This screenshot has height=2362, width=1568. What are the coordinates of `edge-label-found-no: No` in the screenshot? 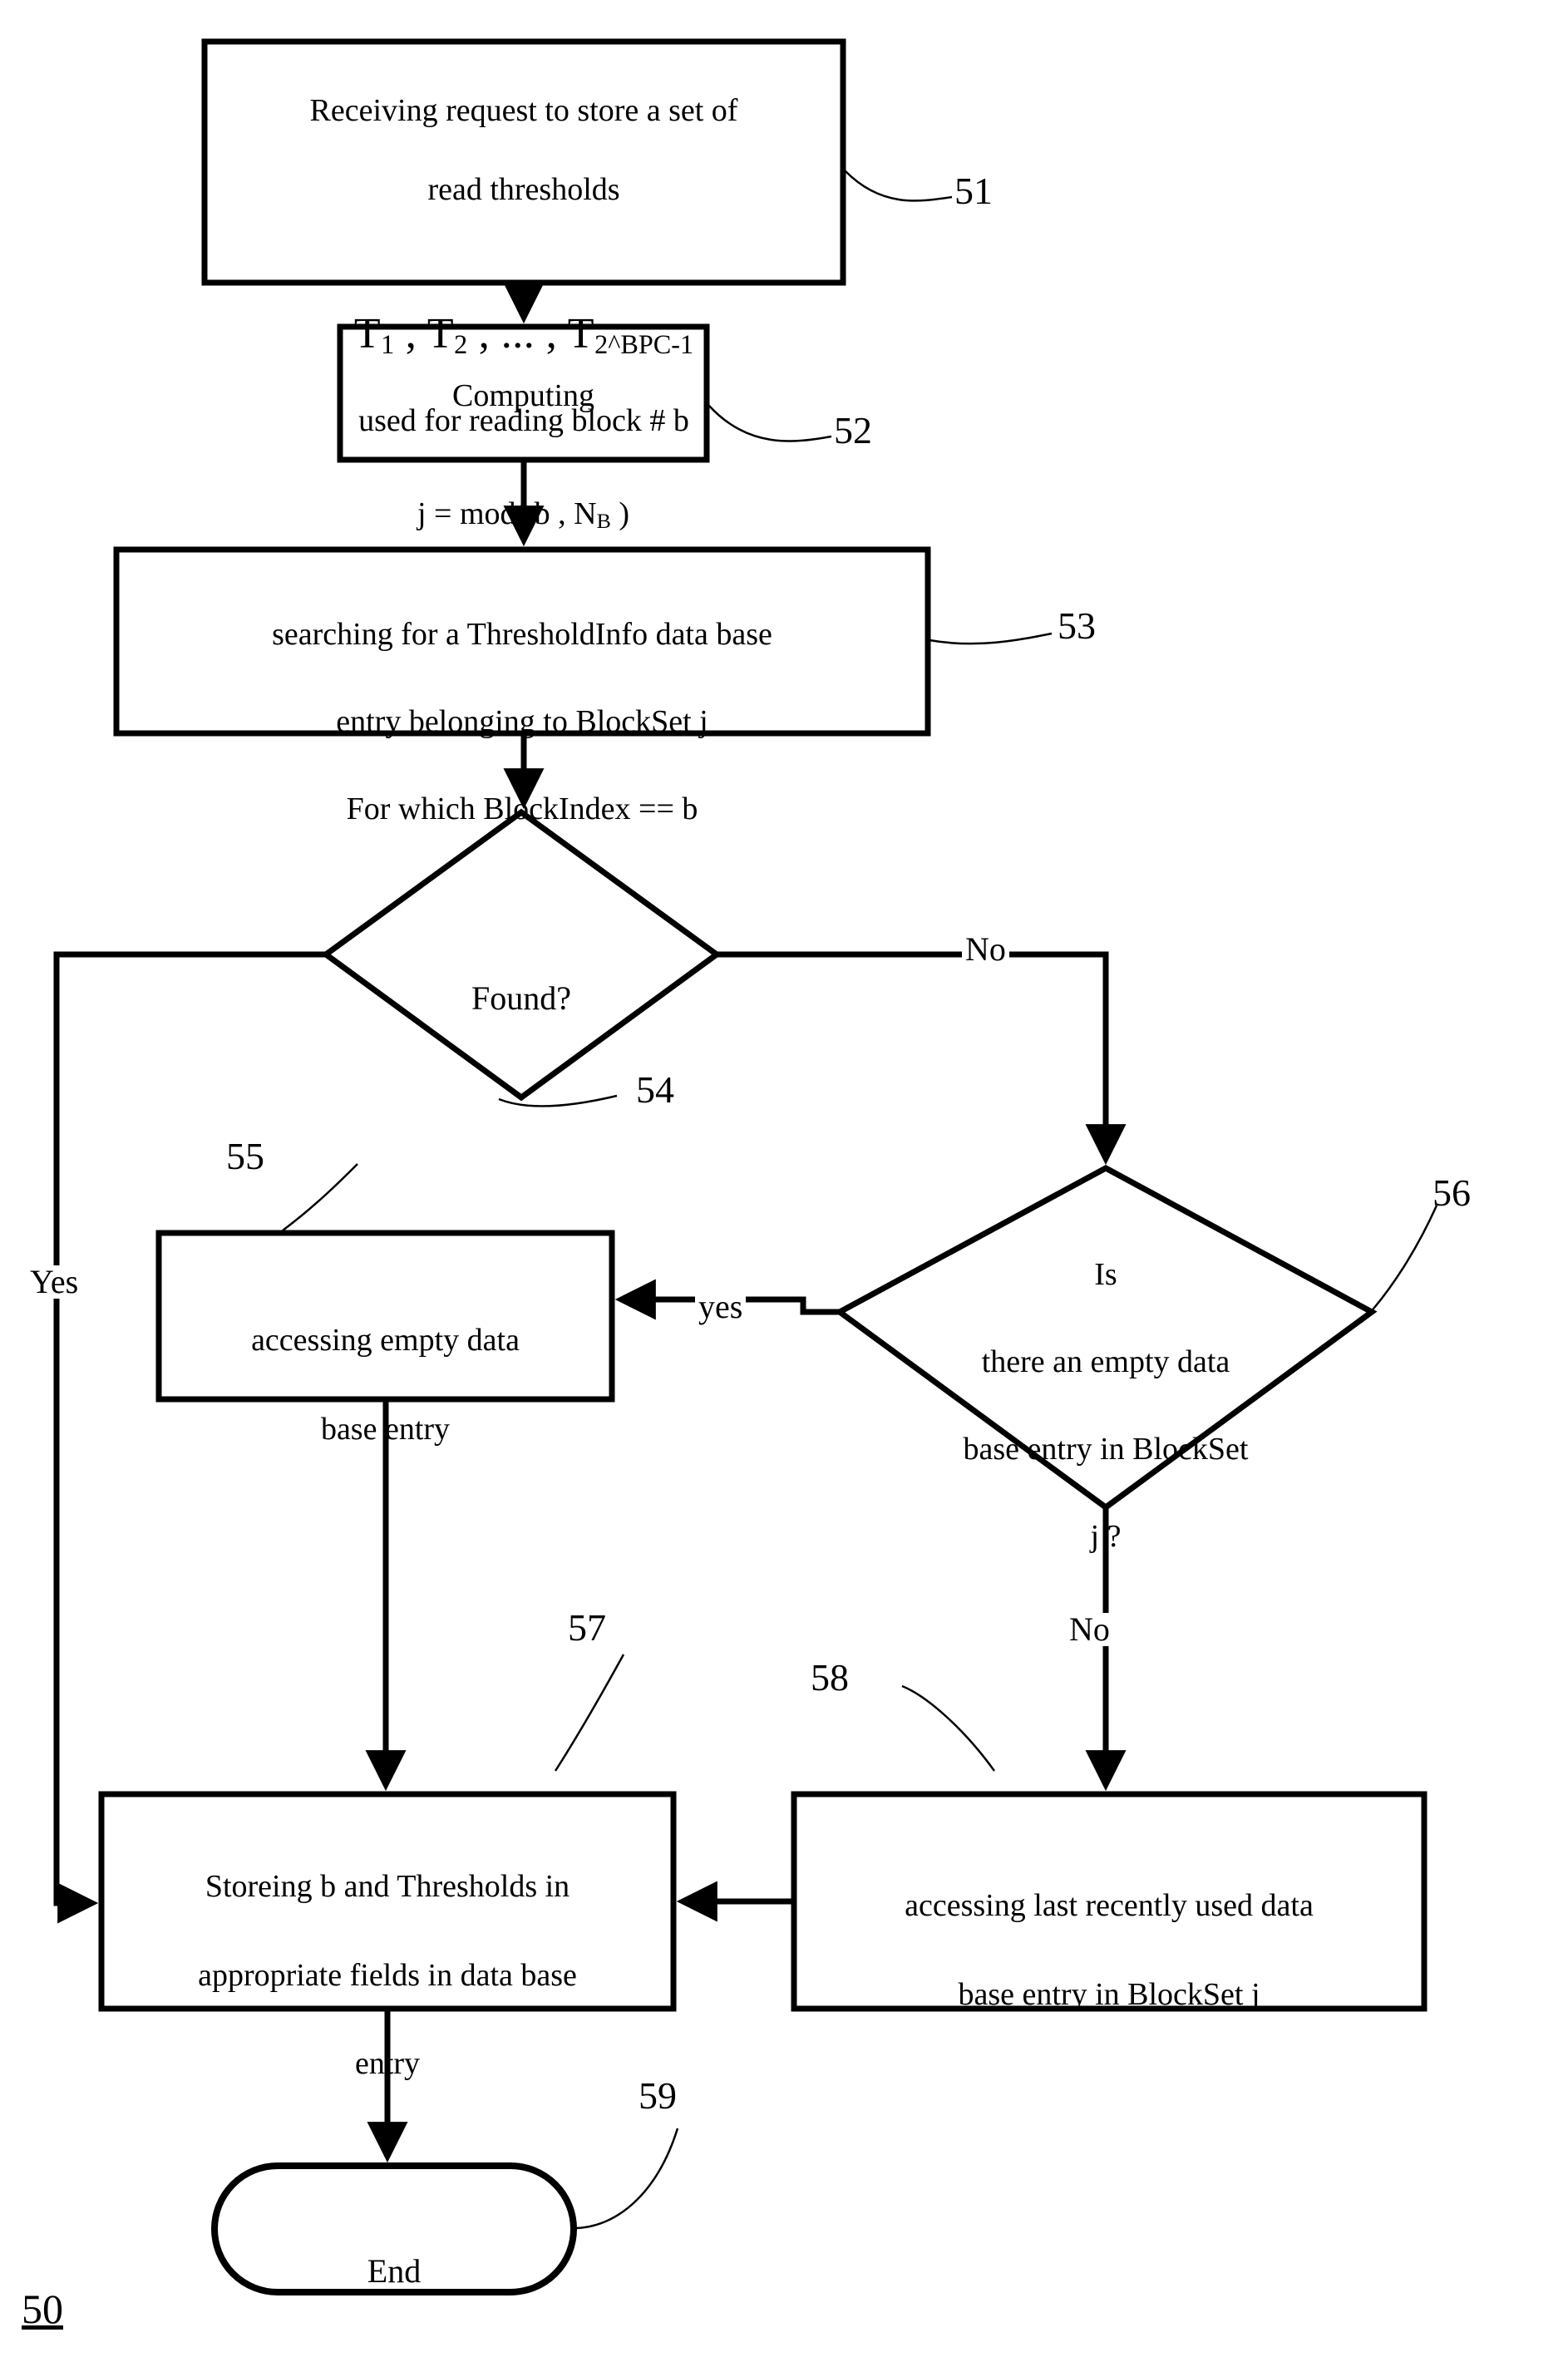 It's located at (985, 949).